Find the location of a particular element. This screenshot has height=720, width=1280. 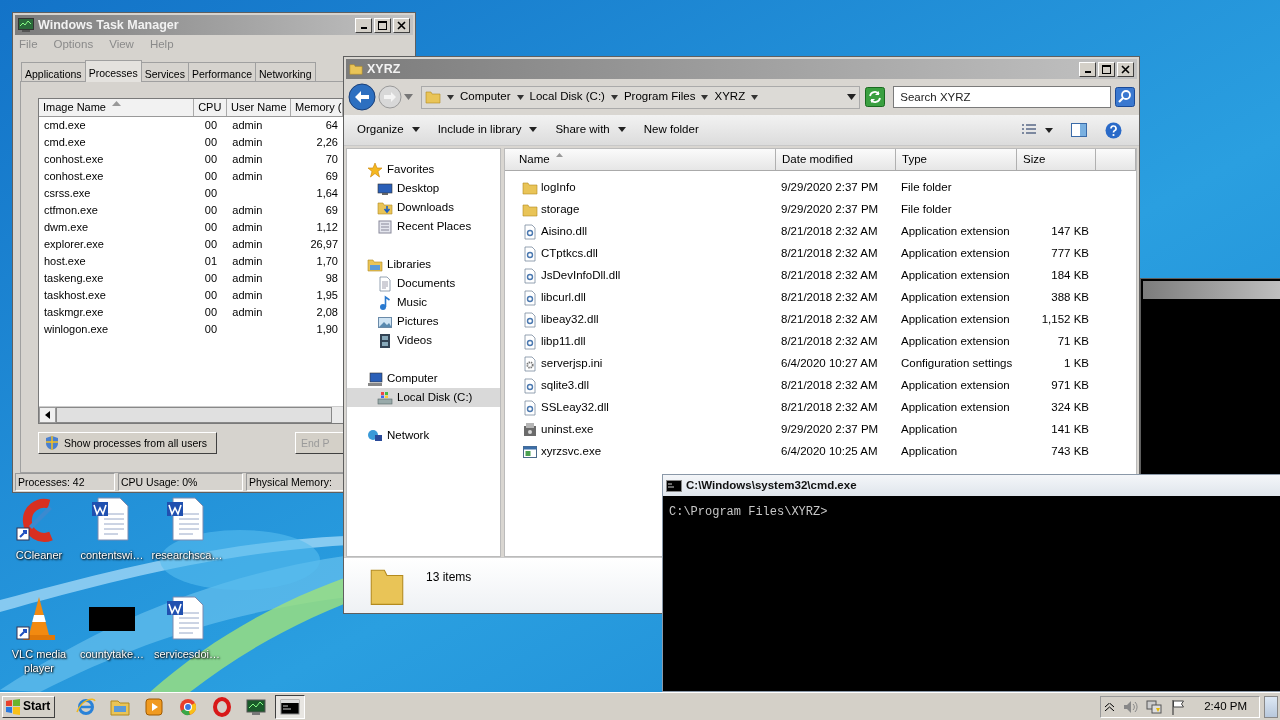

recent-places-icon is located at coordinates (385, 226).